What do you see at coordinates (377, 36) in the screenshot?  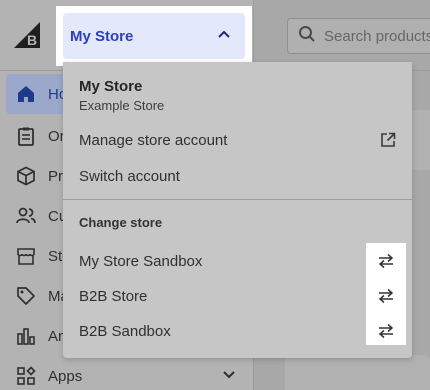 I see `search-input` at bounding box center [377, 36].